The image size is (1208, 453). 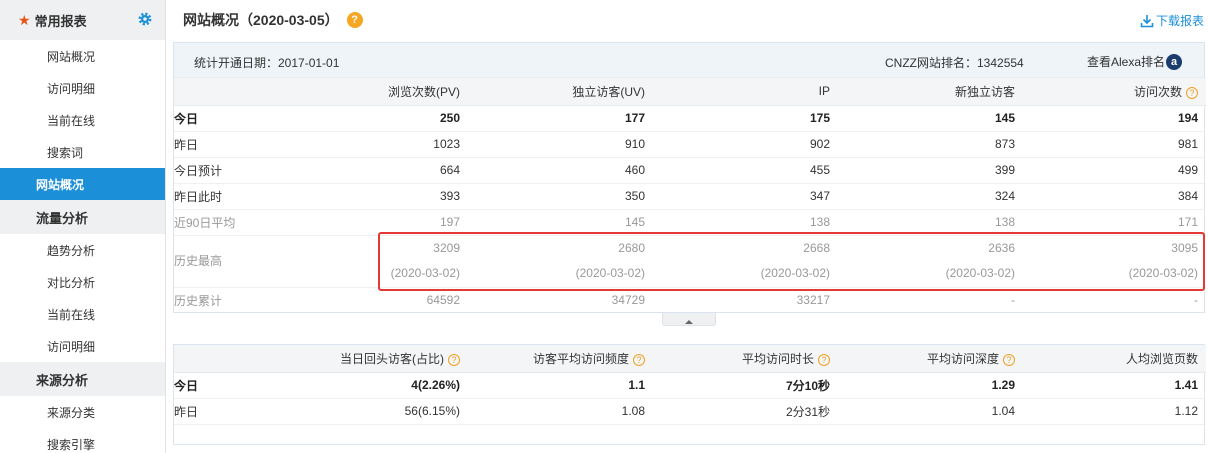 What do you see at coordinates (560, 261) in the screenshot?
I see `table-cell: 2680 (2020-03-02)` at bounding box center [560, 261].